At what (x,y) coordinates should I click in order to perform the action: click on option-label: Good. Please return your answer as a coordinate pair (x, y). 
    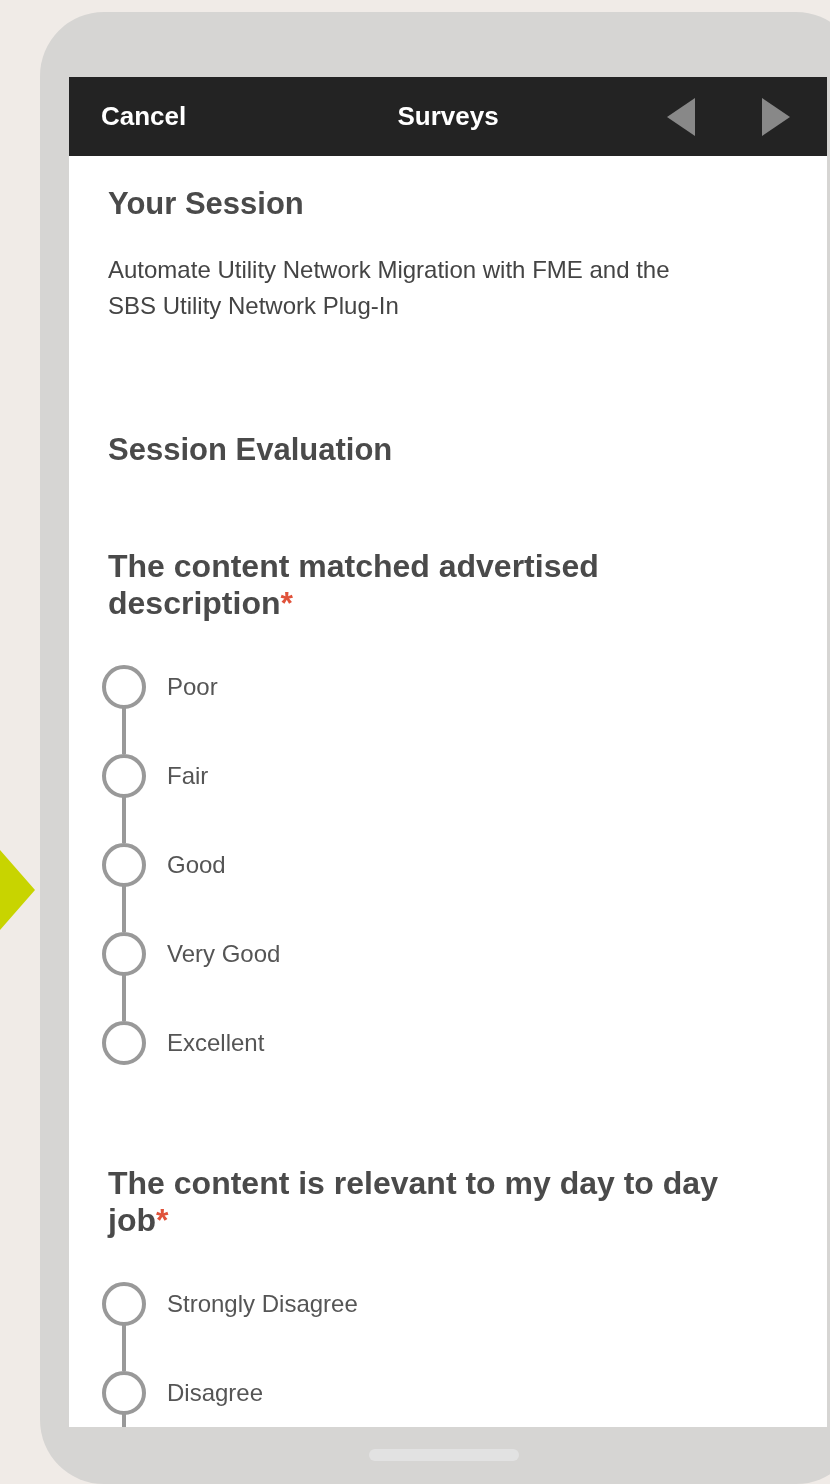
    Looking at the image, I should click on (196, 864).